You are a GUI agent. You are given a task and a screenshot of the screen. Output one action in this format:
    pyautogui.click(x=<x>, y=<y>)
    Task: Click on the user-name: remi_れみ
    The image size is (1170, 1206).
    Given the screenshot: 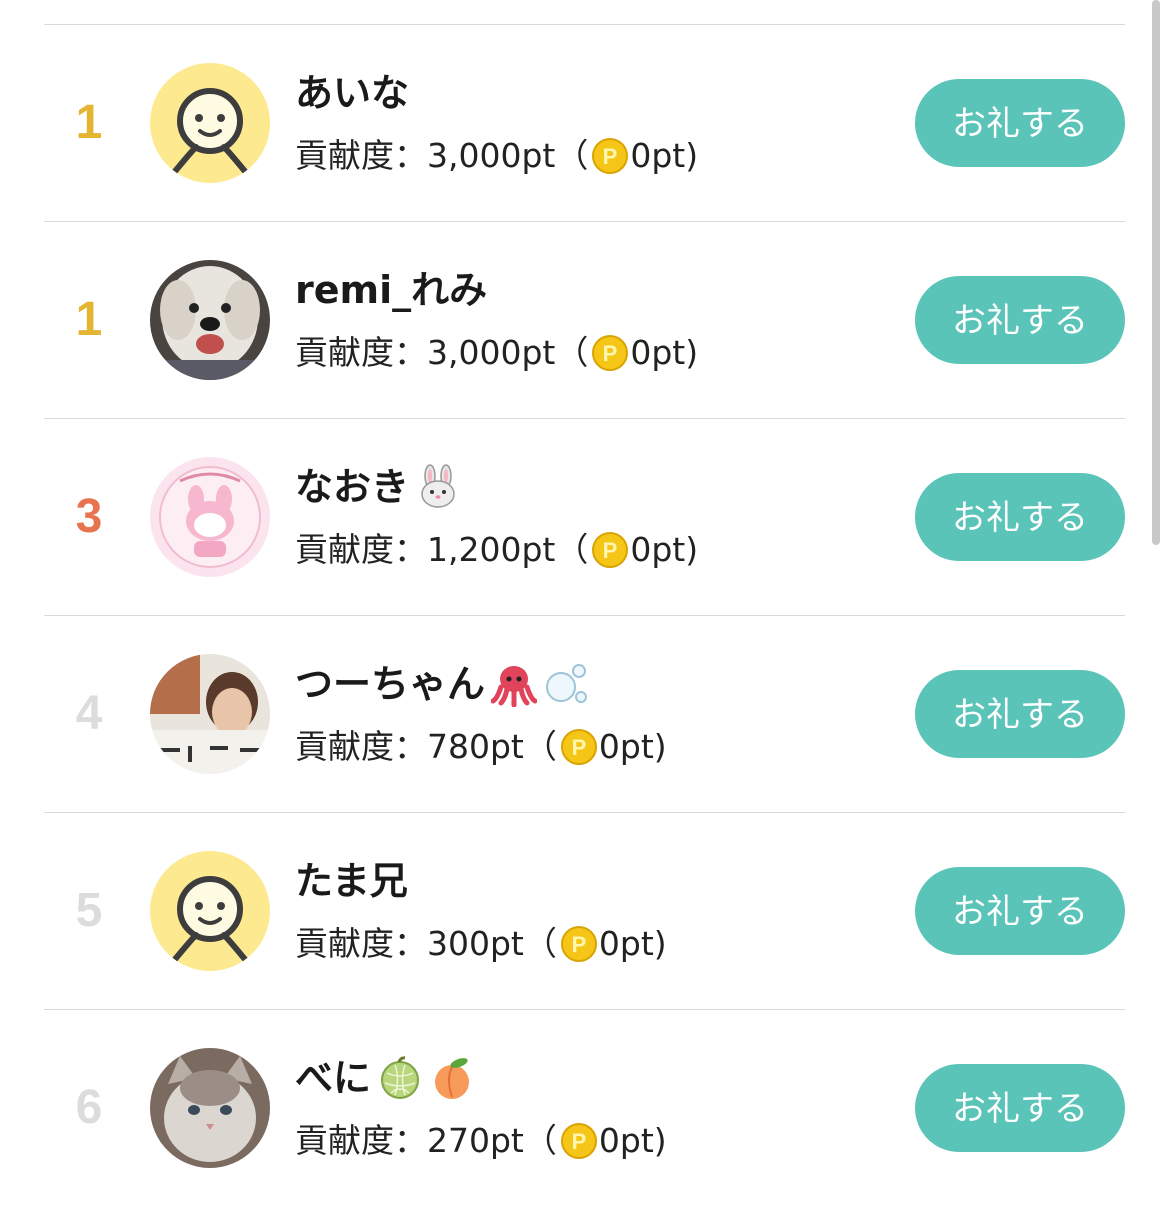 What is the action you would take?
    pyautogui.click(x=391, y=290)
    